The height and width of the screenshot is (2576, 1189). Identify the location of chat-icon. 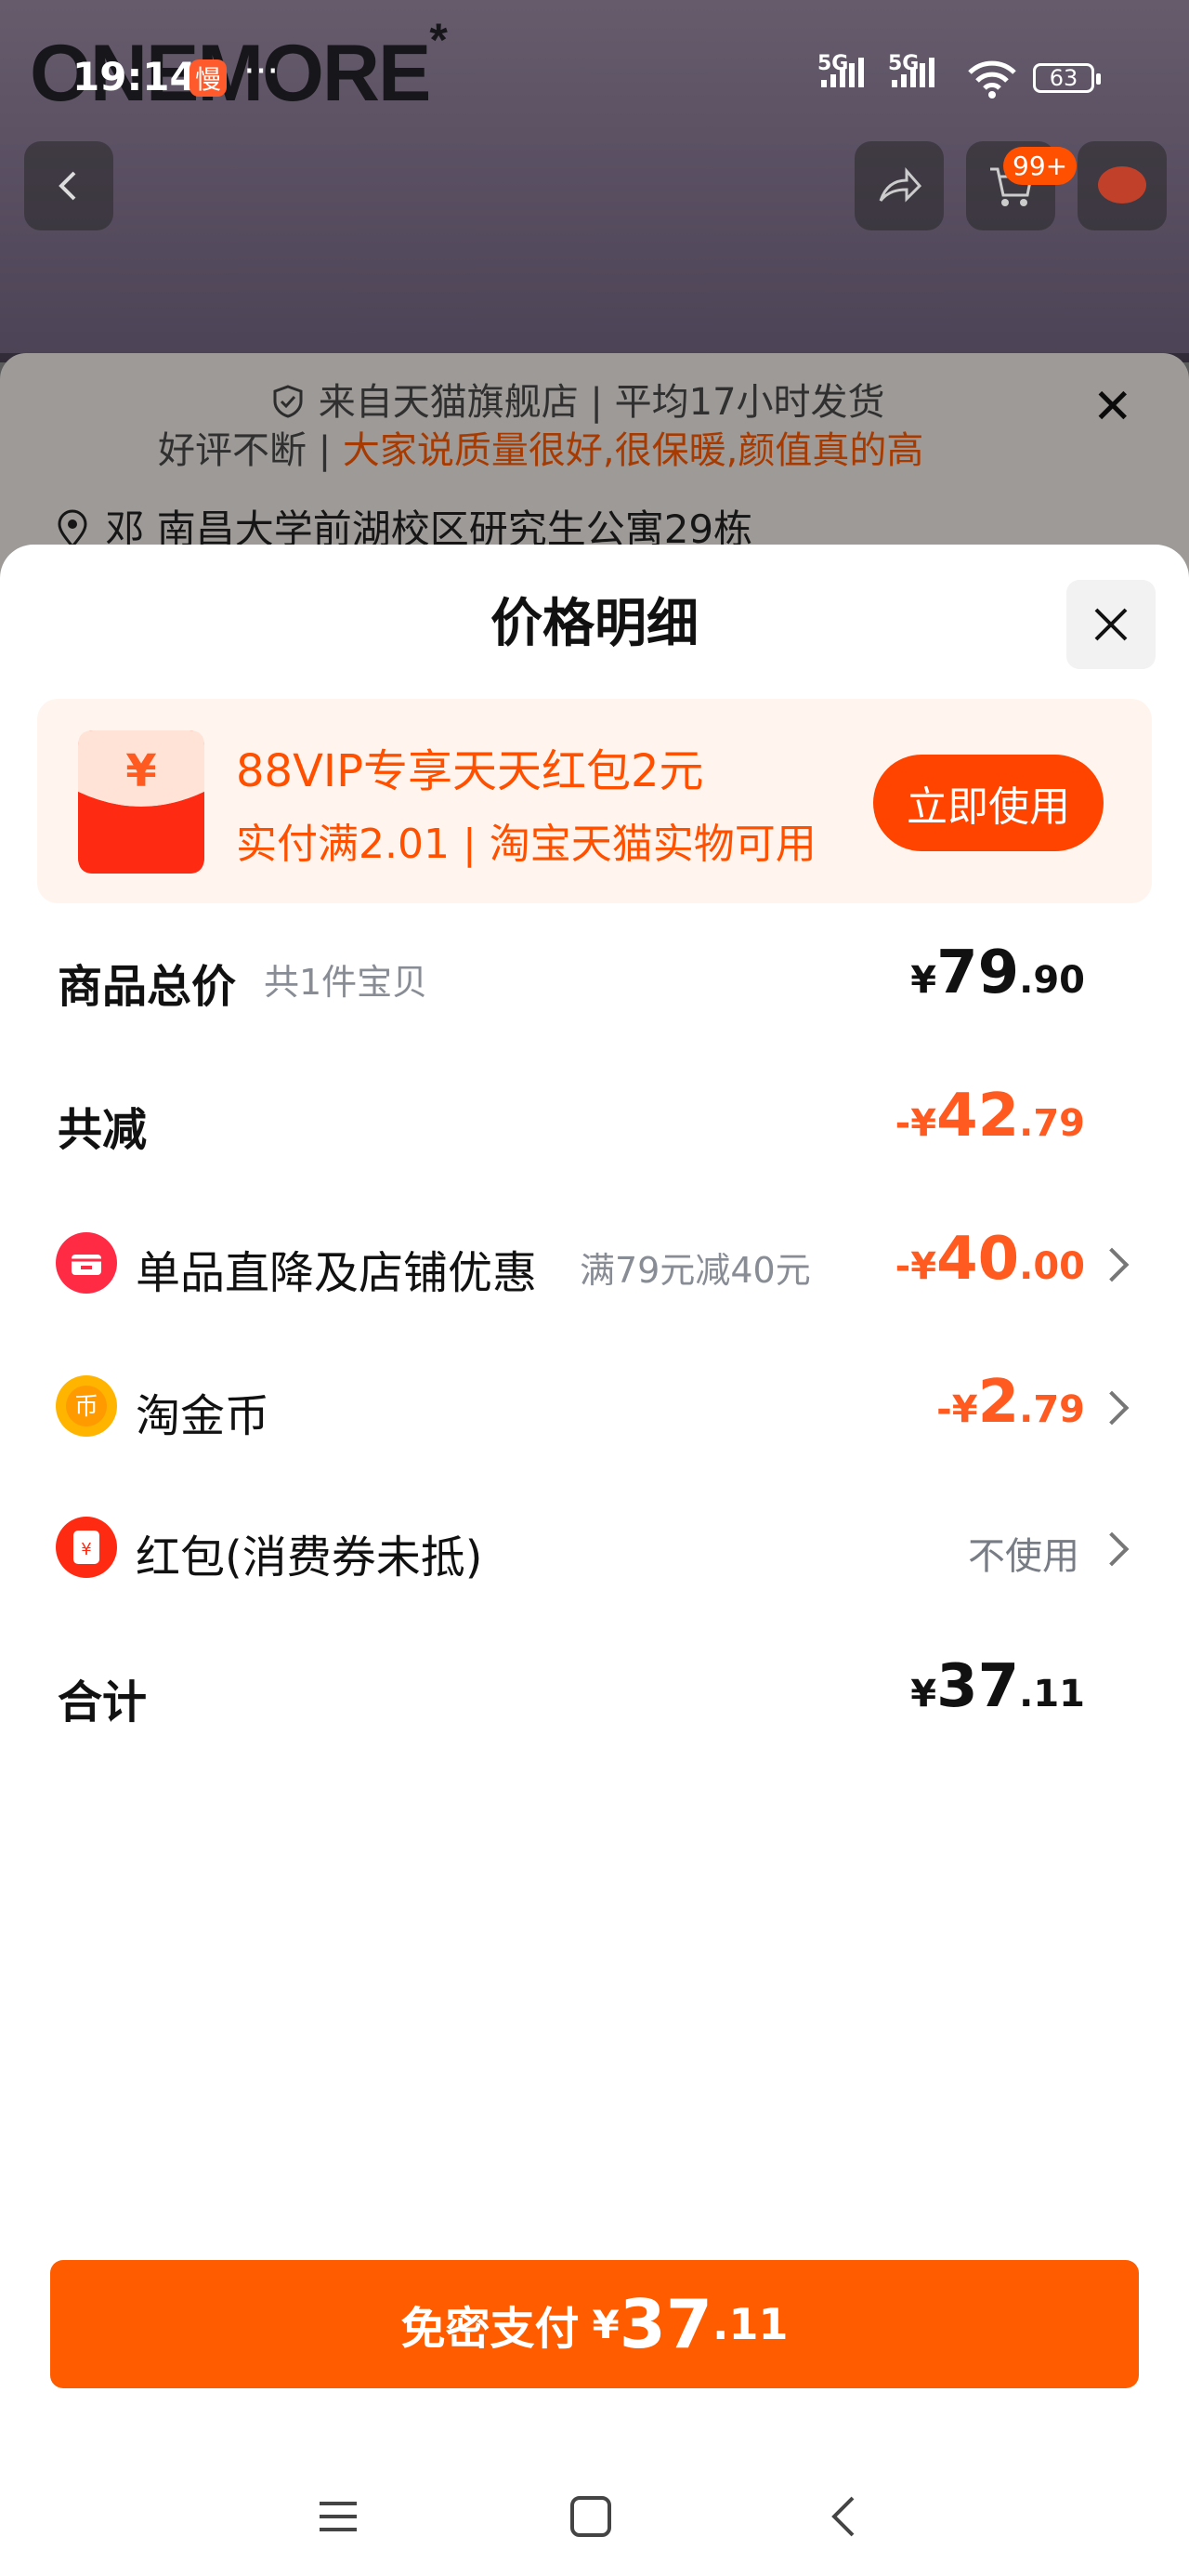
(1122, 185).